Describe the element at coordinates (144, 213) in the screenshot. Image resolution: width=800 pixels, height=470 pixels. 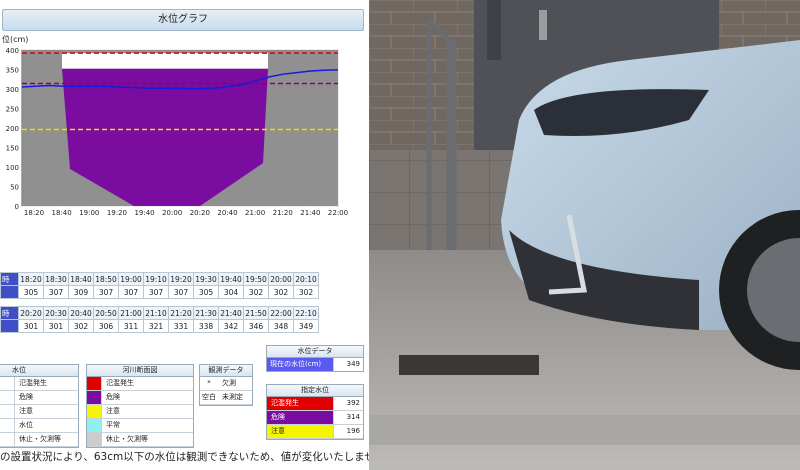
I see `x-tick-label: 19:40` at that location.